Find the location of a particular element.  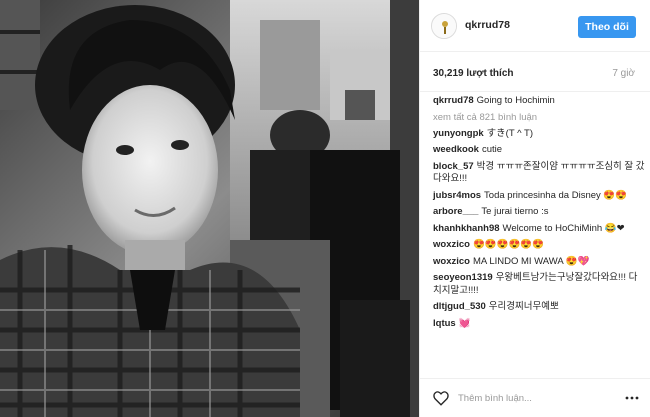

caption-text: Going to Hochimin is located at coordinates (515, 100).